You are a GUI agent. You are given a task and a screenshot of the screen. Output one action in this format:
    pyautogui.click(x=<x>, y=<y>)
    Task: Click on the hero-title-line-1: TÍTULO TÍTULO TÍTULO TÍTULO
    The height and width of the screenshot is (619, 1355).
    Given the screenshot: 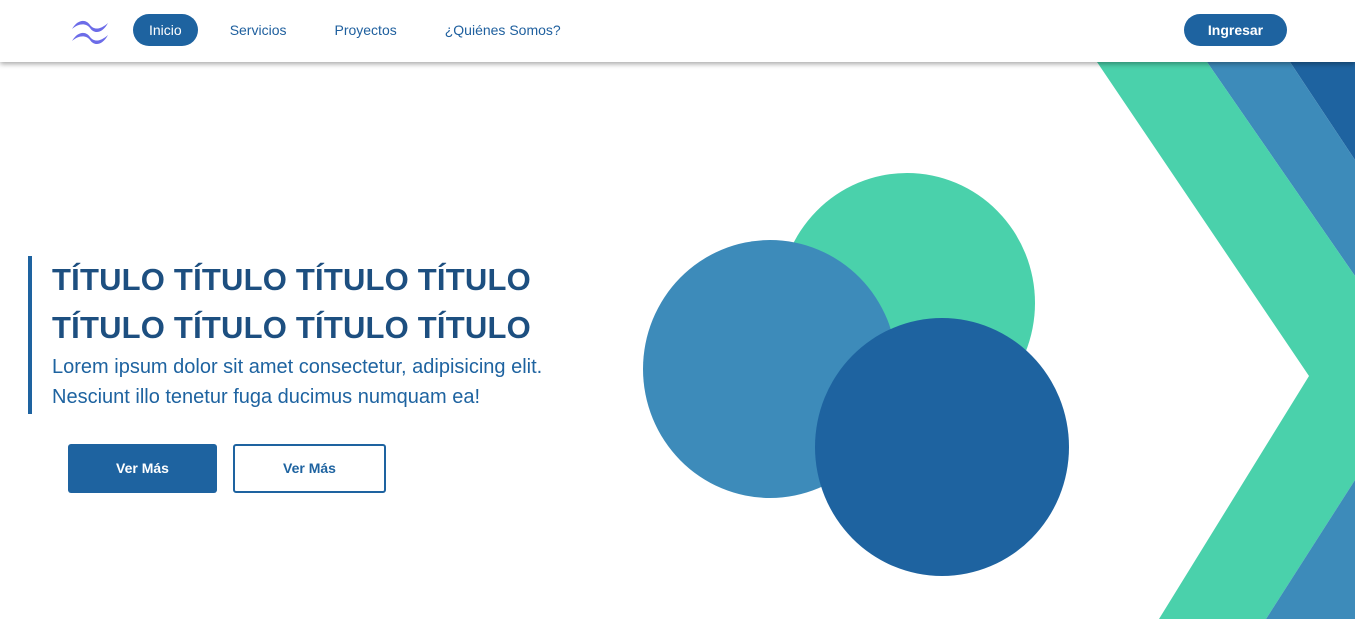 What is the action you would take?
    pyautogui.click(x=291, y=279)
    